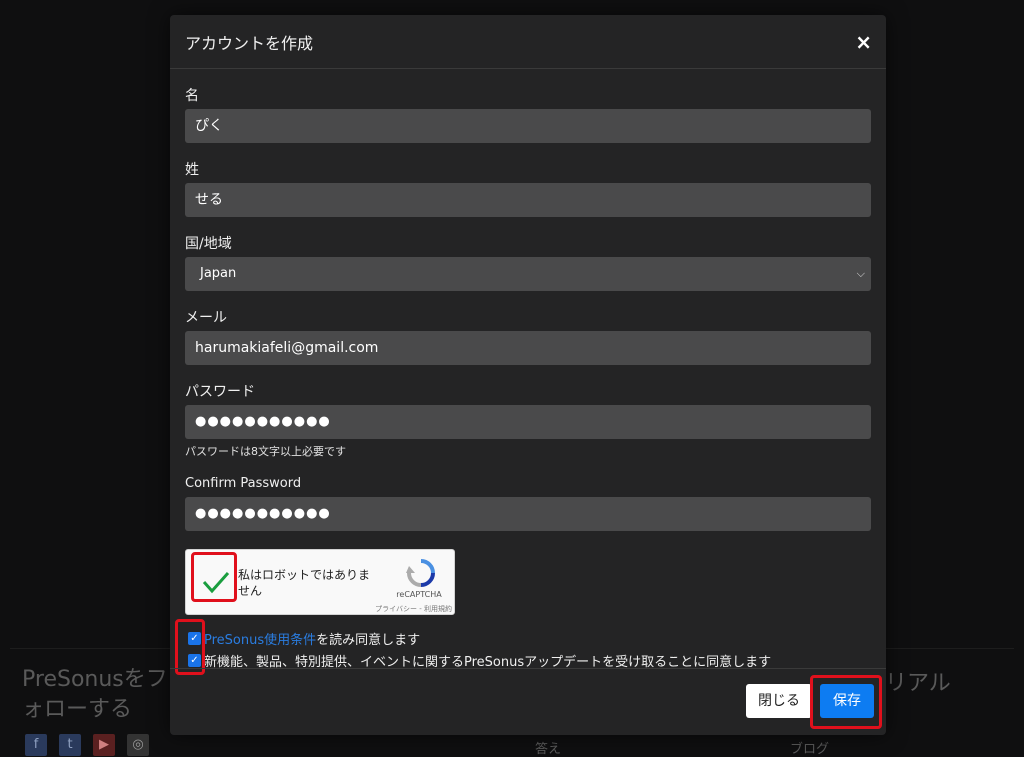  What do you see at coordinates (809, 747) in the screenshot?
I see `blog-link: ブログ` at bounding box center [809, 747].